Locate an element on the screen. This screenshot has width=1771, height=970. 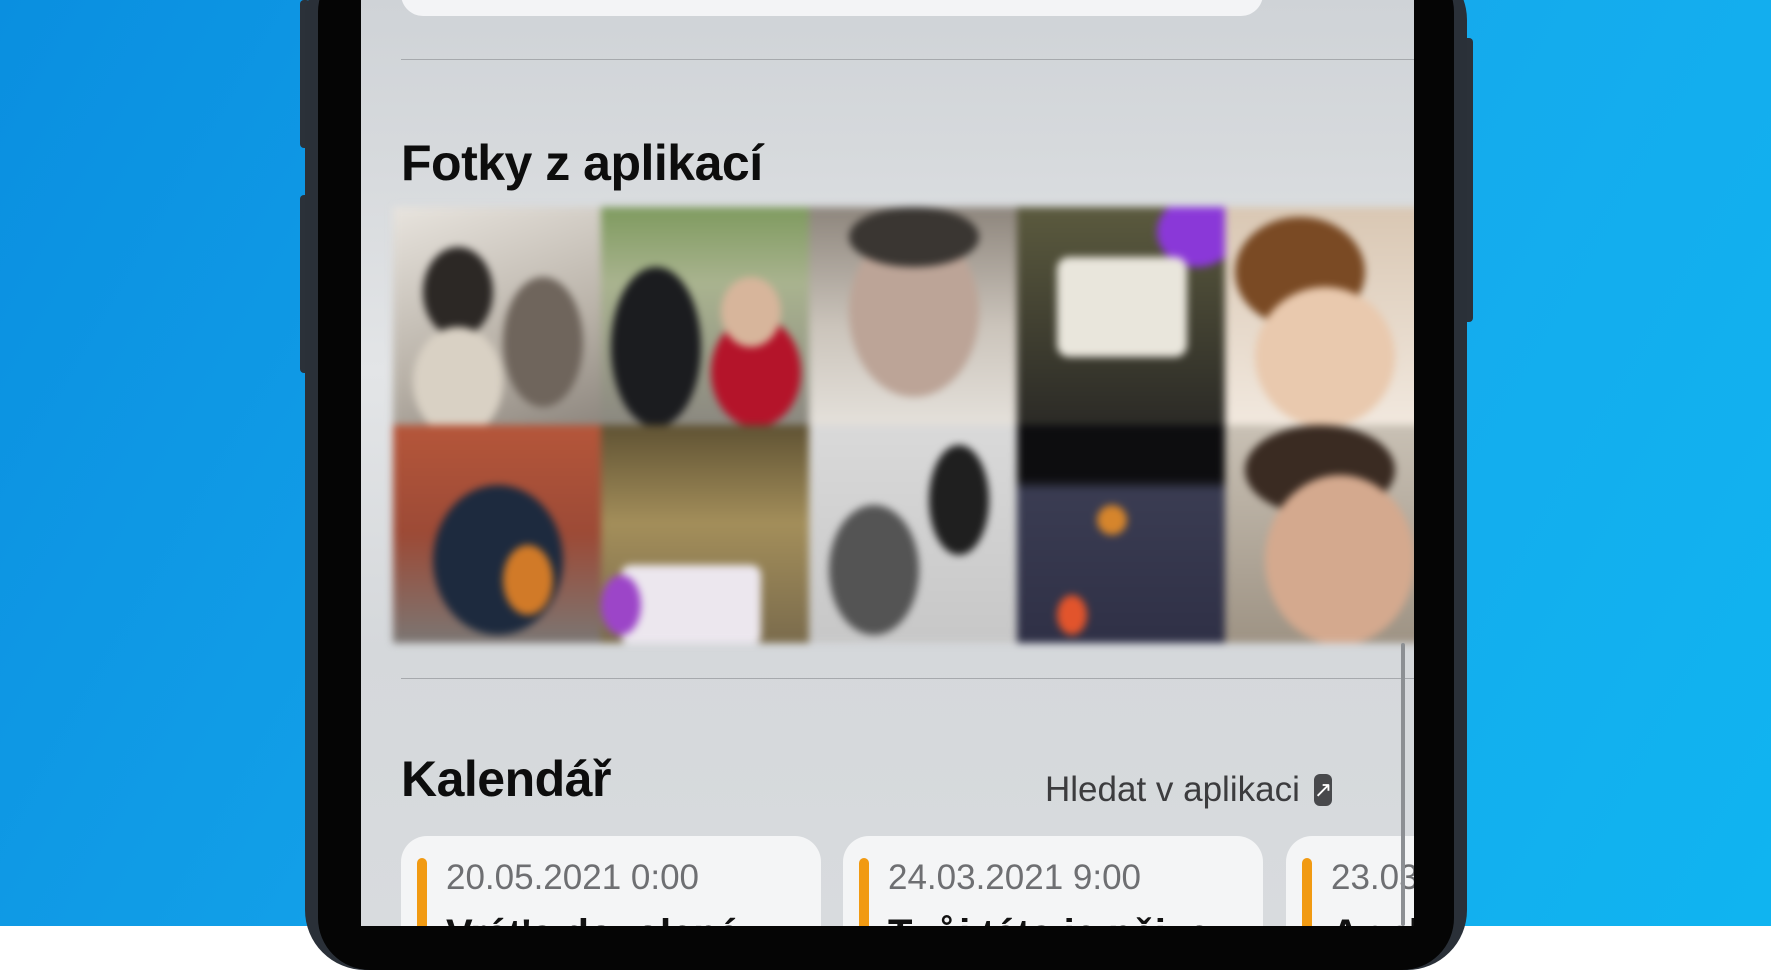
search-in-app-link: Hledat v aplikaci ↗ is located at coordinates (1189, 790).